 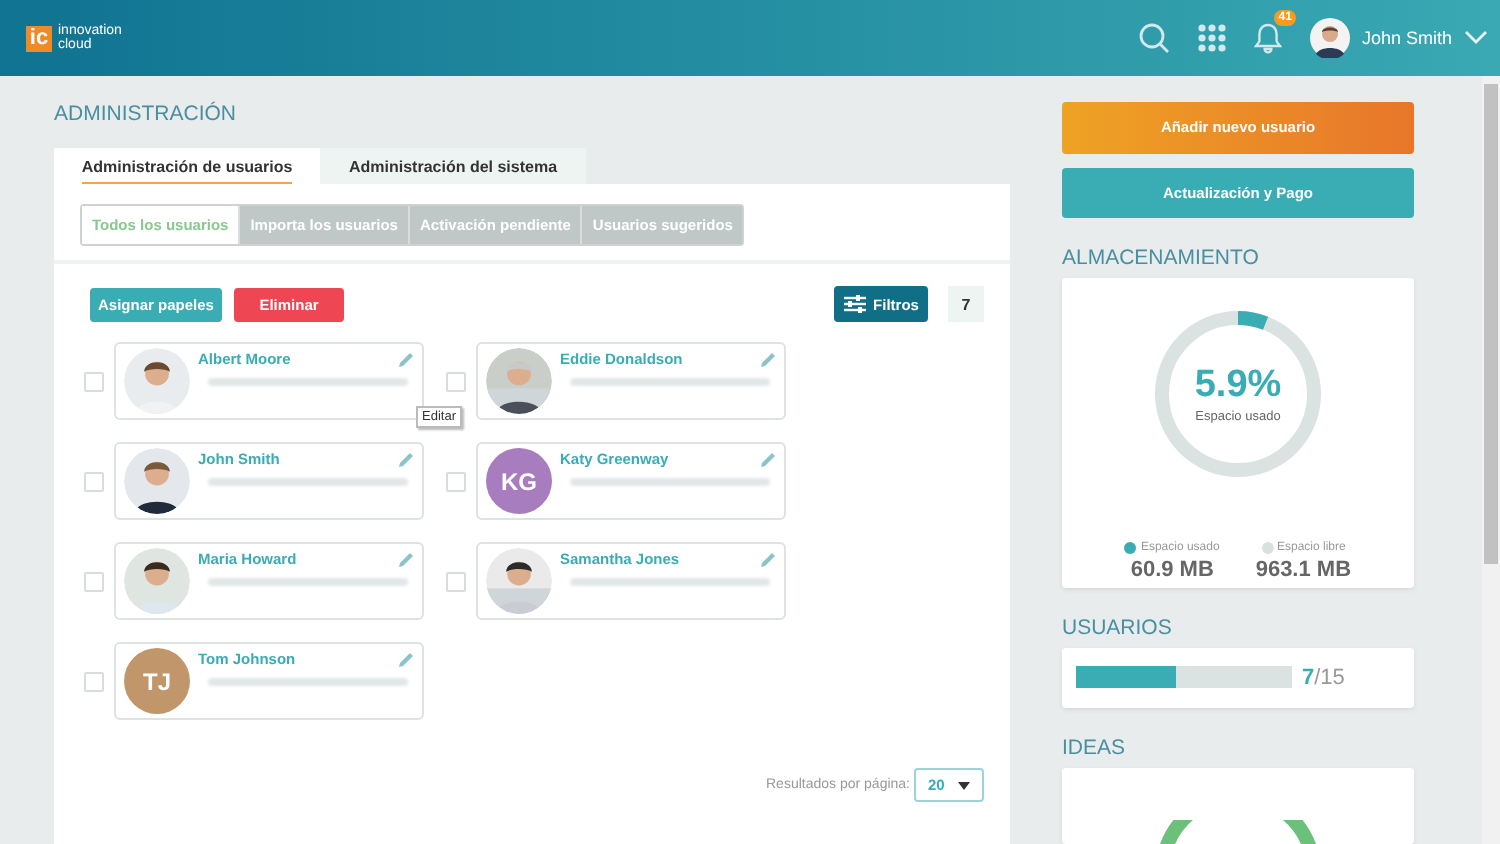 I want to click on scrollbar-thumb, so click(x=1491, y=324).